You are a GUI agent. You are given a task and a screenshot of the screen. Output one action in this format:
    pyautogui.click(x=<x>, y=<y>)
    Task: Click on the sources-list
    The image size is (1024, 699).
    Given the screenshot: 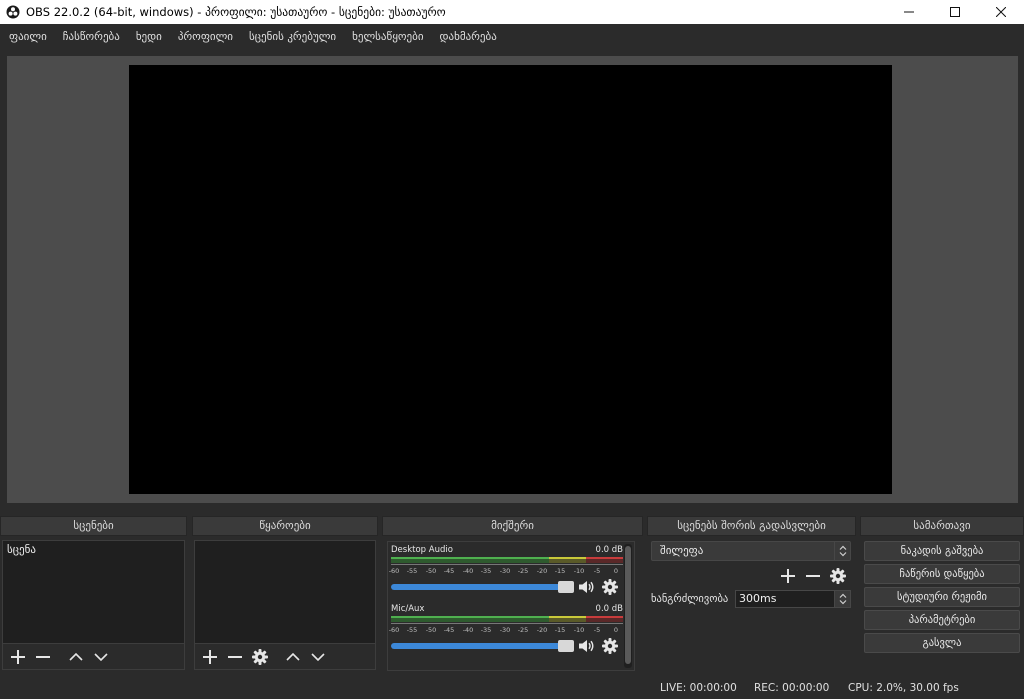 What is the action you would take?
    pyautogui.click(x=285, y=592)
    